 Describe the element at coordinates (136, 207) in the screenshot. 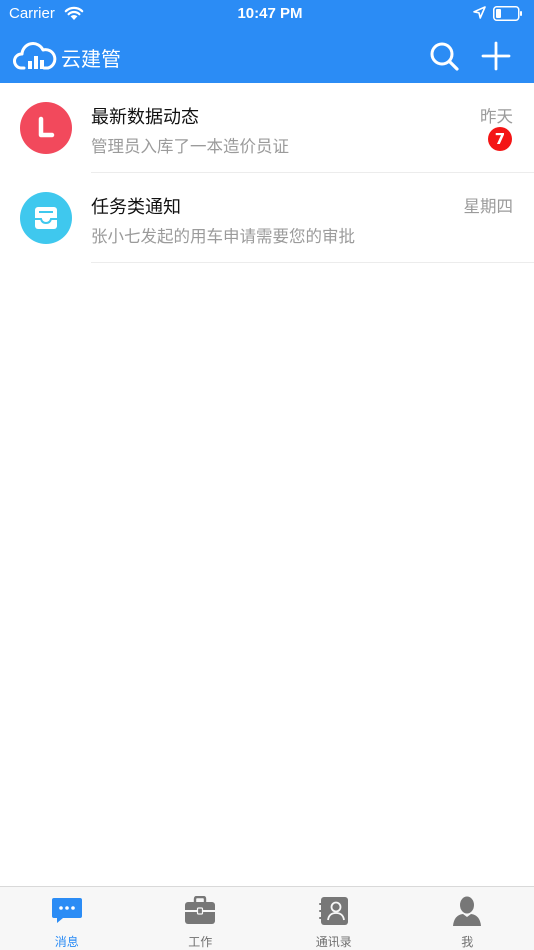

I see `conversation-title: 任务类通知` at that location.